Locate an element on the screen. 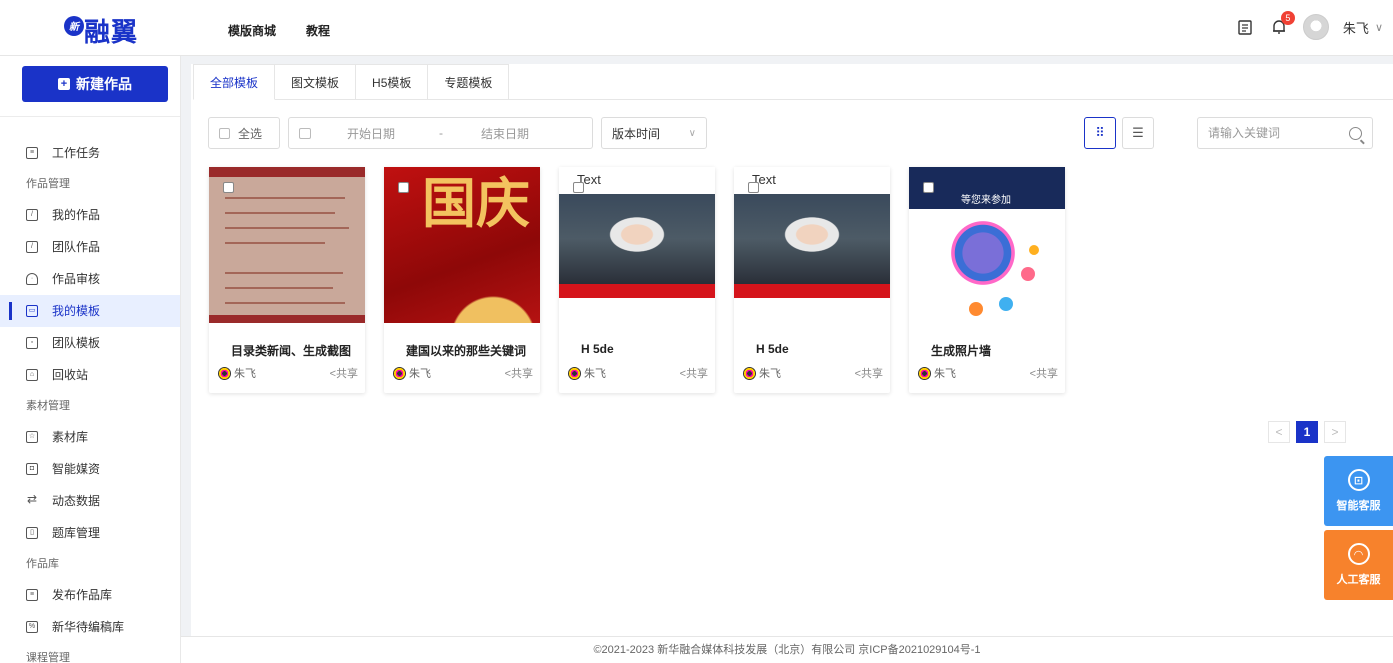 The image size is (1393, 663). sidebar-item-smart-media: ◘ 智能媒资 is located at coordinates (90, 469).